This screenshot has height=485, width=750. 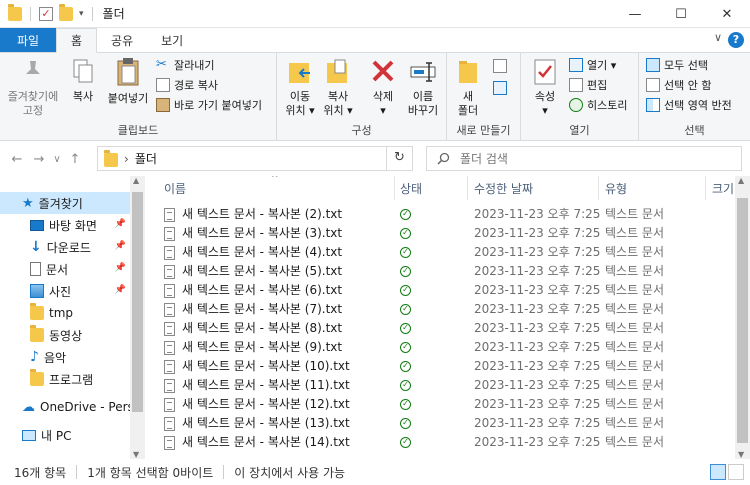 What do you see at coordinates (262, 271) in the screenshot?
I see `file-name: 새 텍스트 문서 - 복사본 (5).txt` at bounding box center [262, 271].